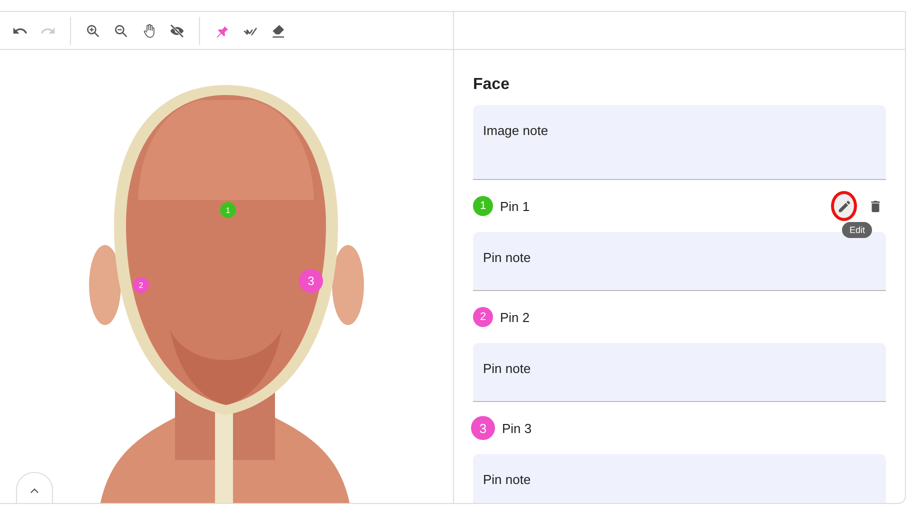  I want to click on zoom-out-icon, so click(121, 30).